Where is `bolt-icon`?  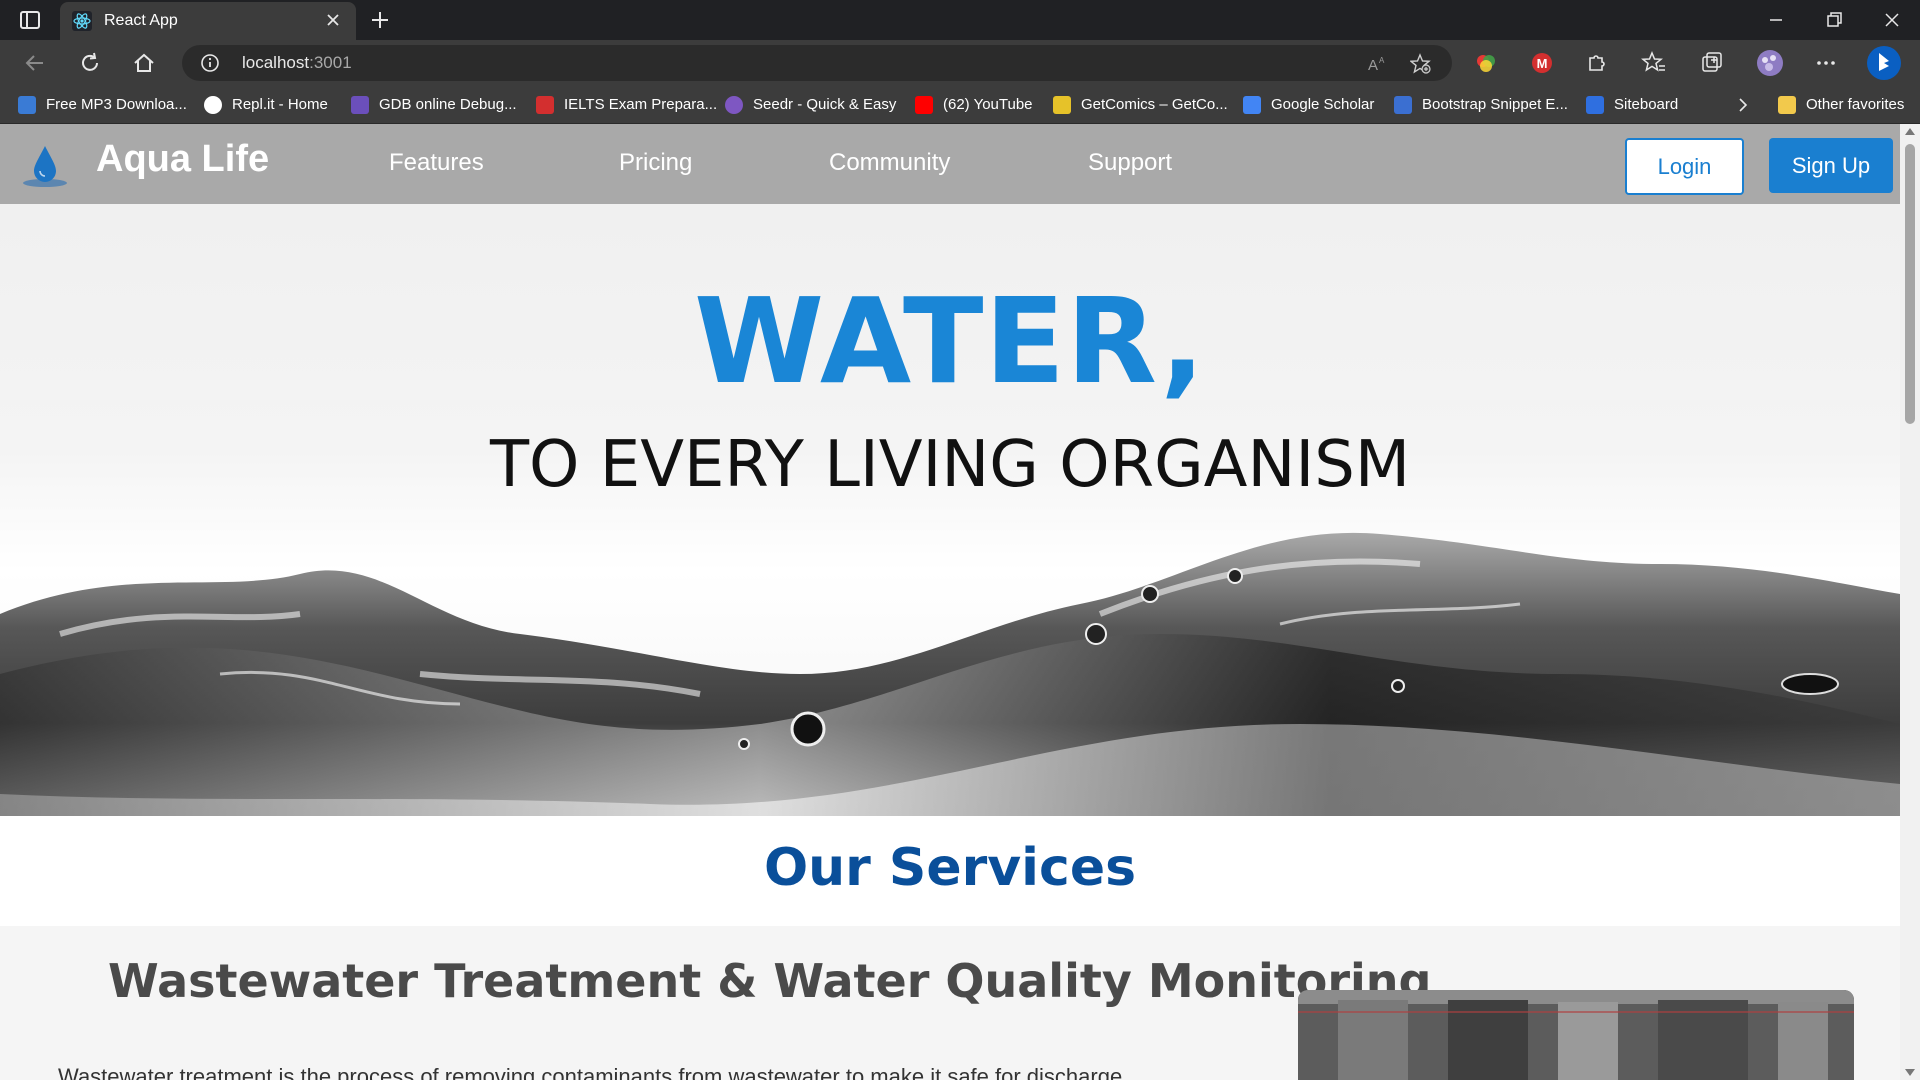
bolt-icon is located at coordinates (360, 105).